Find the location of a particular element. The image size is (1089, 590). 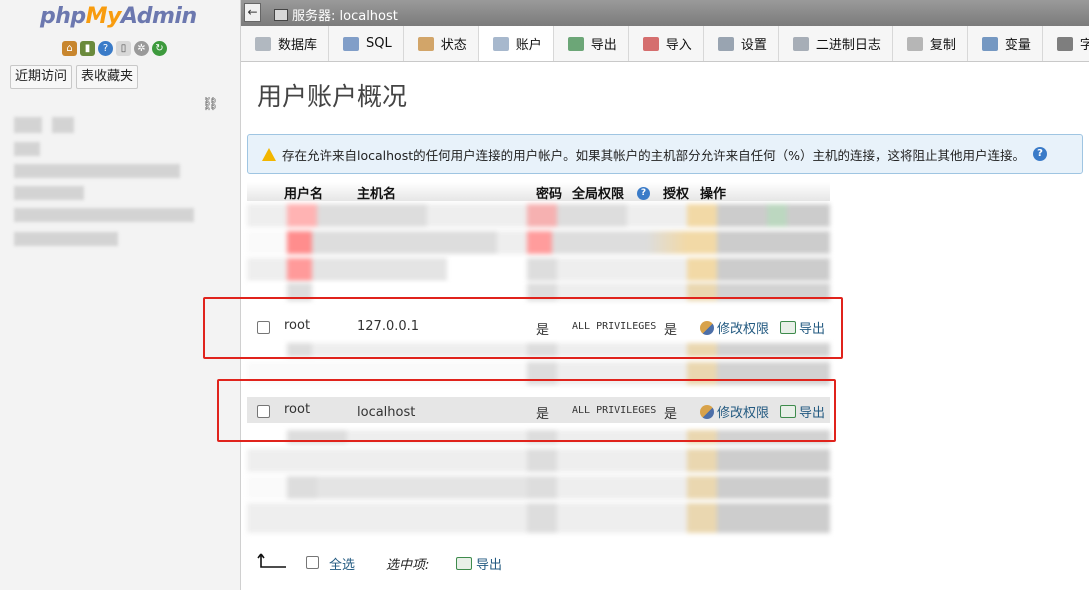

breadcrumb-server: 服务器: localhost is located at coordinates (336, 14).